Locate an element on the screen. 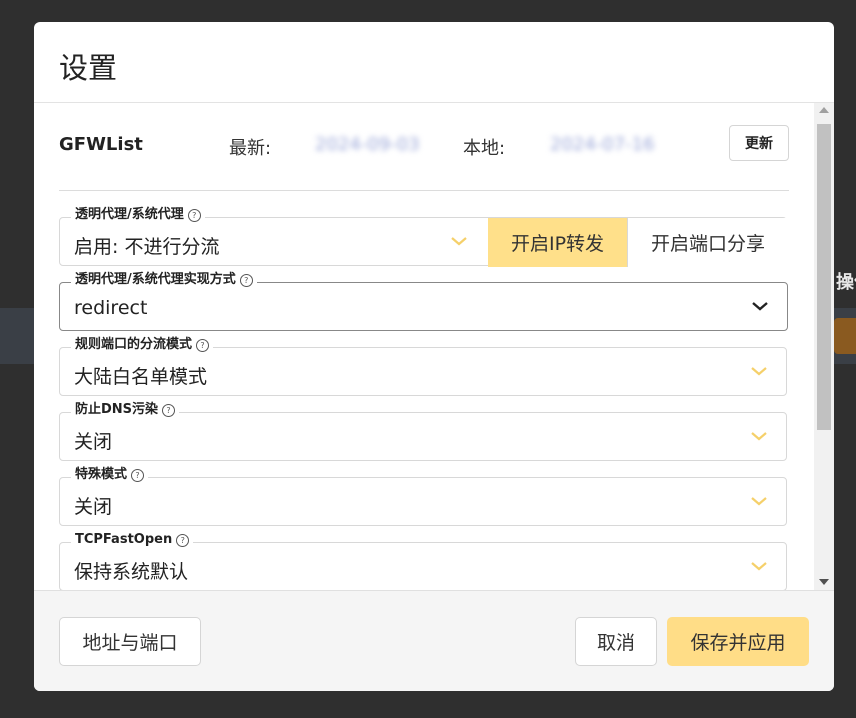 The width and height of the screenshot is (856, 718). proxy-field: 启用: 不进行分流 开启IP转发 开启端口分享 透明代理/系统代理 ? is located at coordinates (423, 237).